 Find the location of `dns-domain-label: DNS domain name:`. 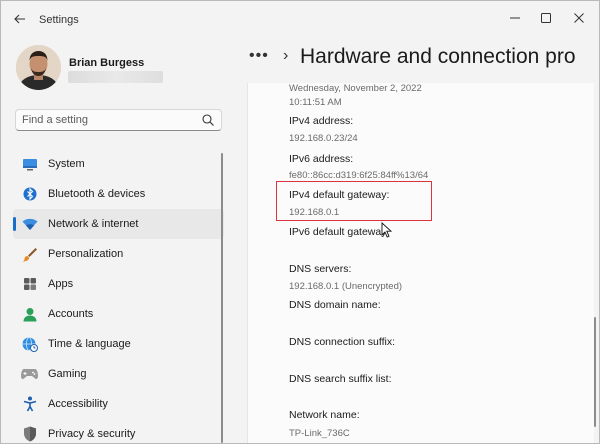

dns-domain-label: DNS domain name: is located at coordinates (335, 305).